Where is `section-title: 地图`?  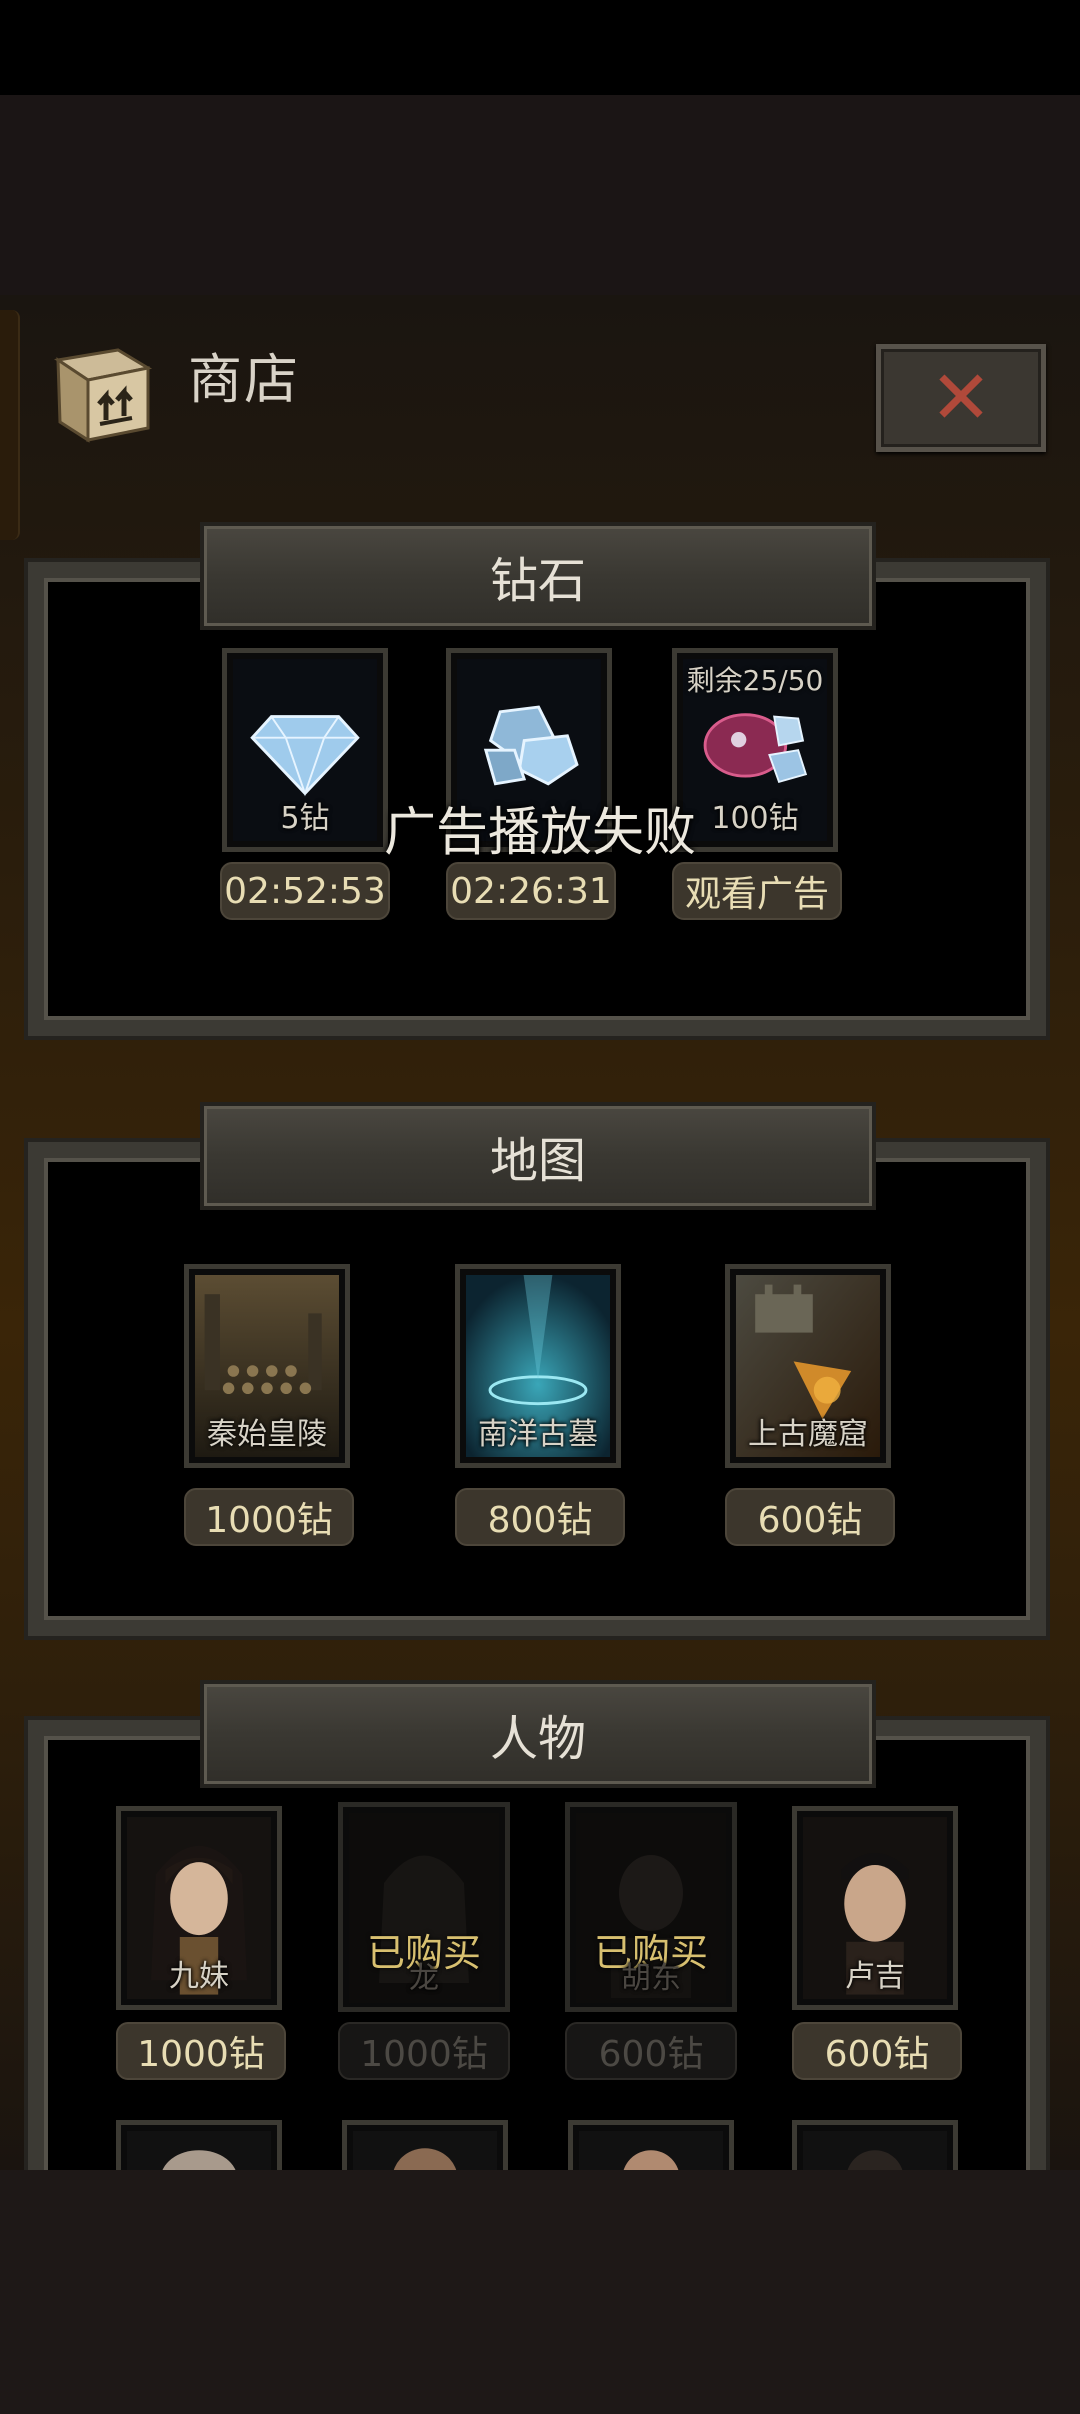 section-title: 地图 is located at coordinates (537, 1161).